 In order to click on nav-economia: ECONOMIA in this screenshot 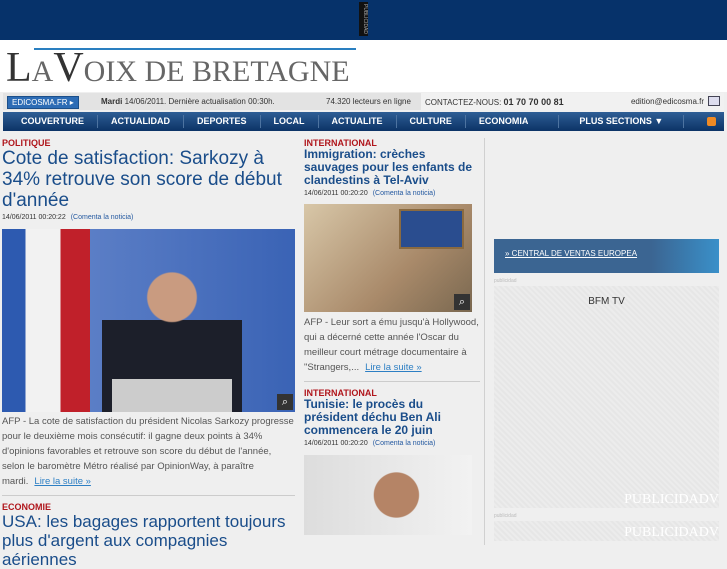, I will do `click(513, 121)`.